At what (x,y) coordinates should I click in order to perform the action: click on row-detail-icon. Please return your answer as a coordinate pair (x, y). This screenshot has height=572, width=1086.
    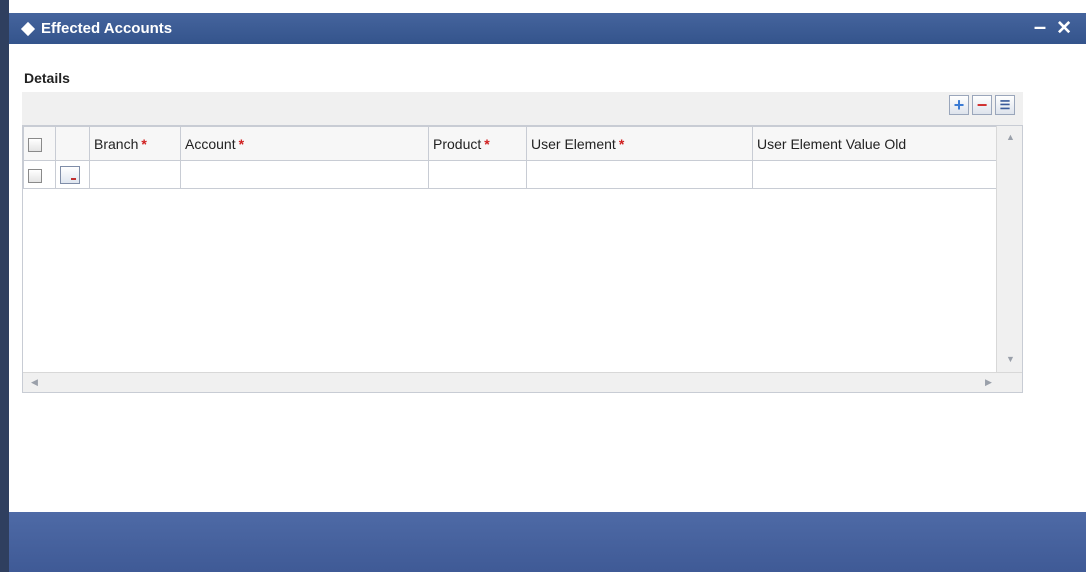
    Looking at the image, I should click on (70, 174).